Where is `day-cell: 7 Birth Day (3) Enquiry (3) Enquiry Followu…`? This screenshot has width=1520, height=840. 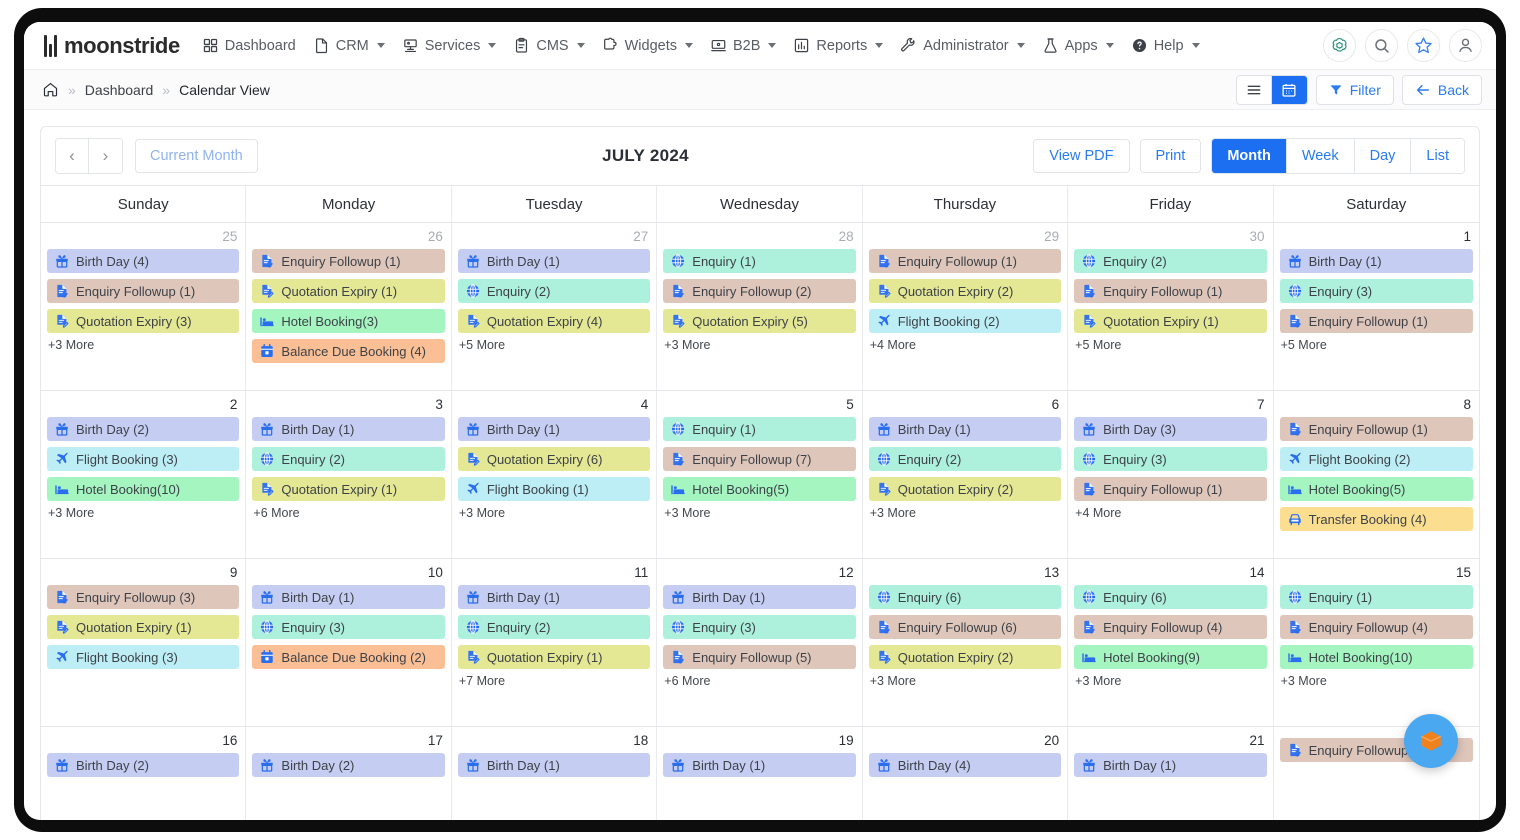 day-cell: 7 Birth Day (3) Enquiry (3) Enquiry Followu… is located at coordinates (1171, 474).